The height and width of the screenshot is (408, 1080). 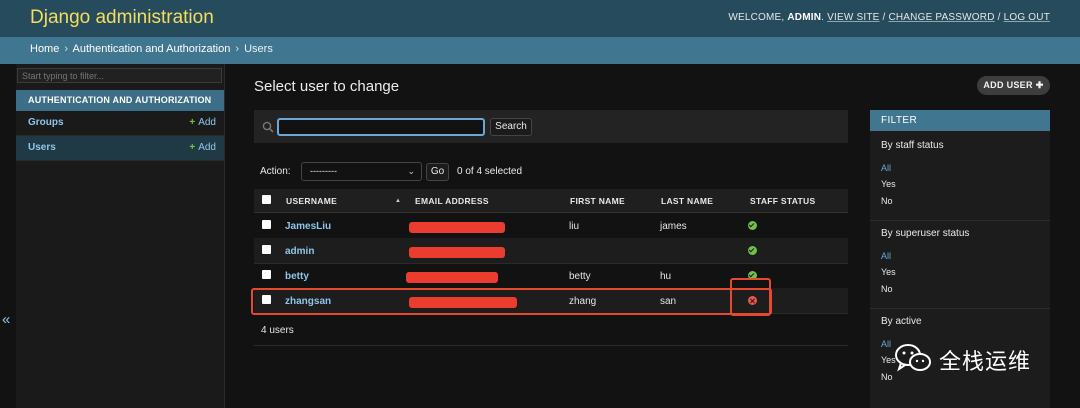 What do you see at coordinates (925, 233) in the screenshot?
I see `filter-section-title: By superuser status` at bounding box center [925, 233].